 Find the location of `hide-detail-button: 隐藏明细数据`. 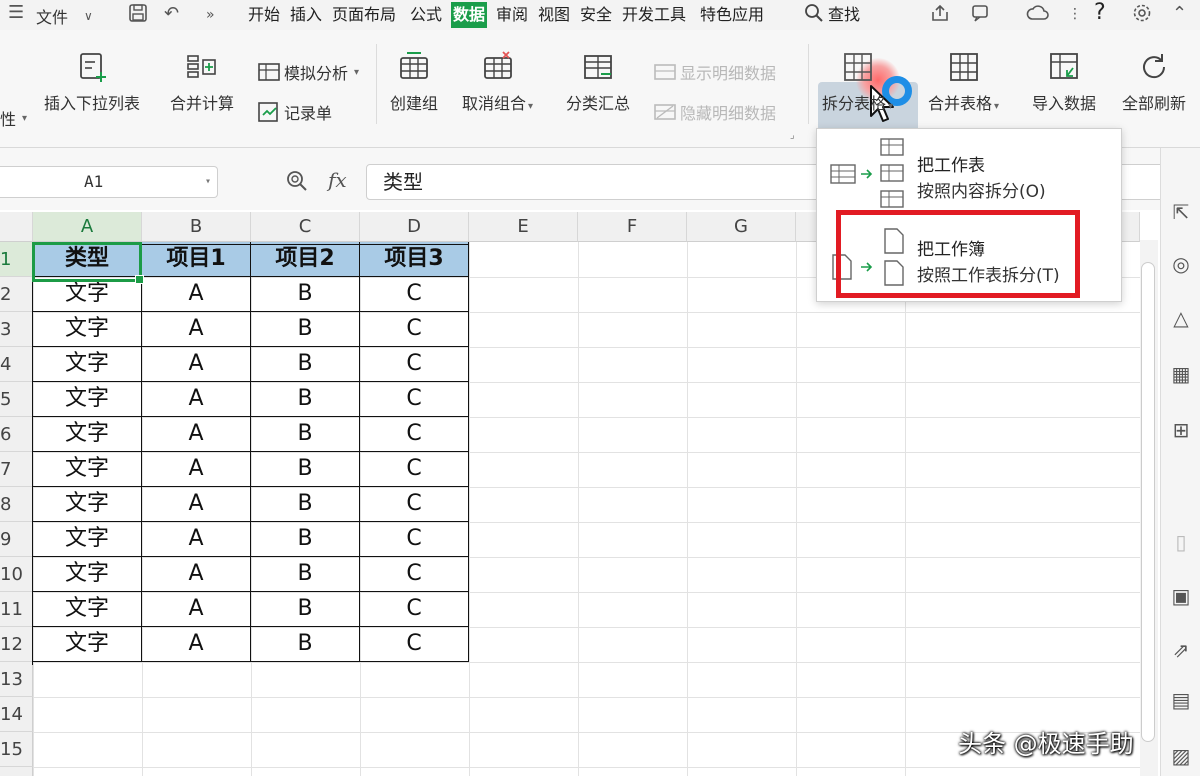

hide-detail-button: 隐藏明细数据 is located at coordinates (715, 112).